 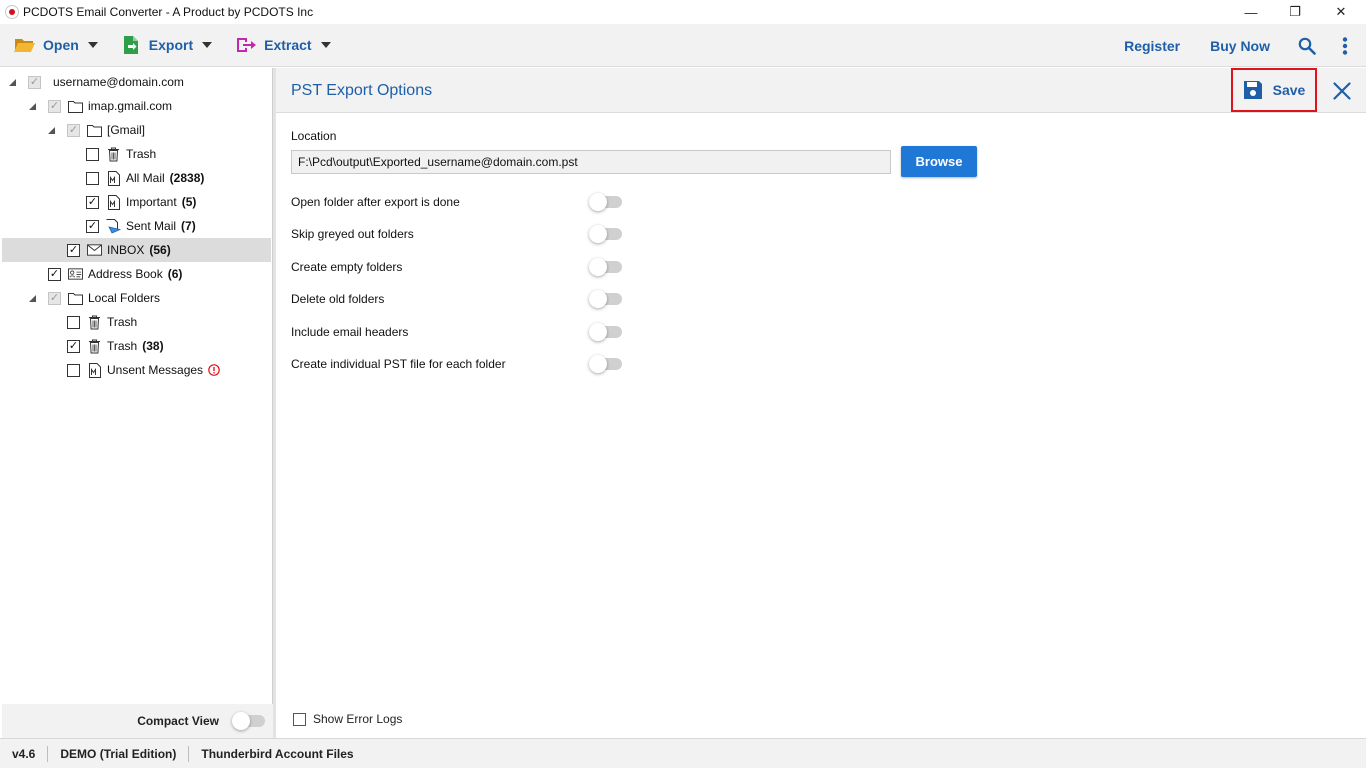 I want to click on tree-item: Local Folders, so click(x=150, y=298).